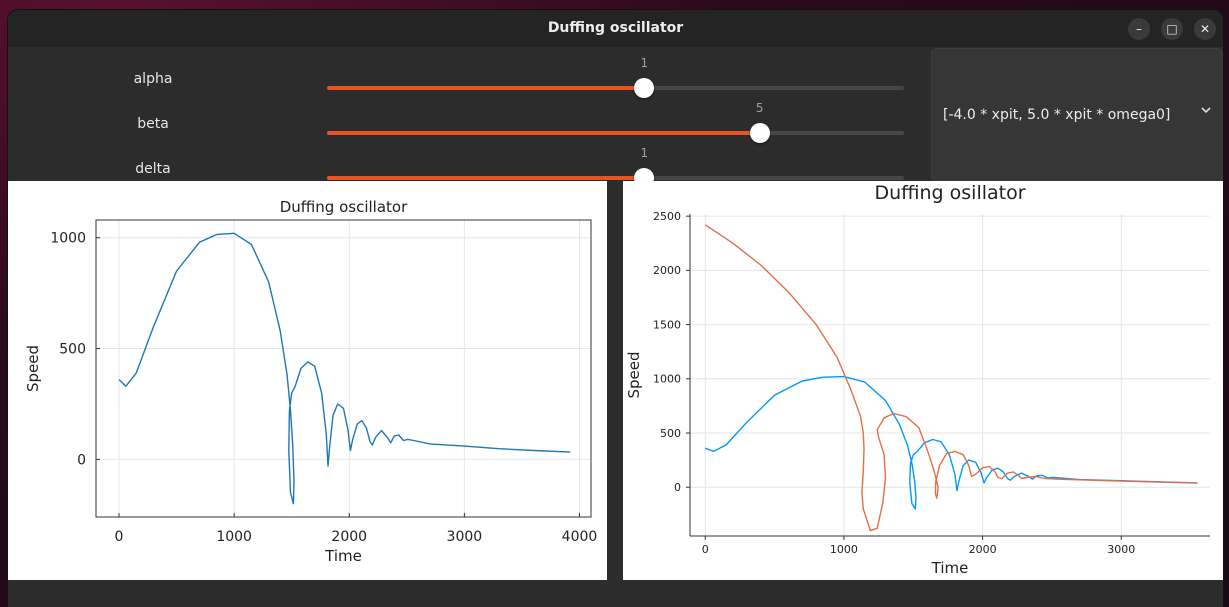 The width and height of the screenshot is (1229, 607). I want to click on beta-value: 5, so click(759, 108).